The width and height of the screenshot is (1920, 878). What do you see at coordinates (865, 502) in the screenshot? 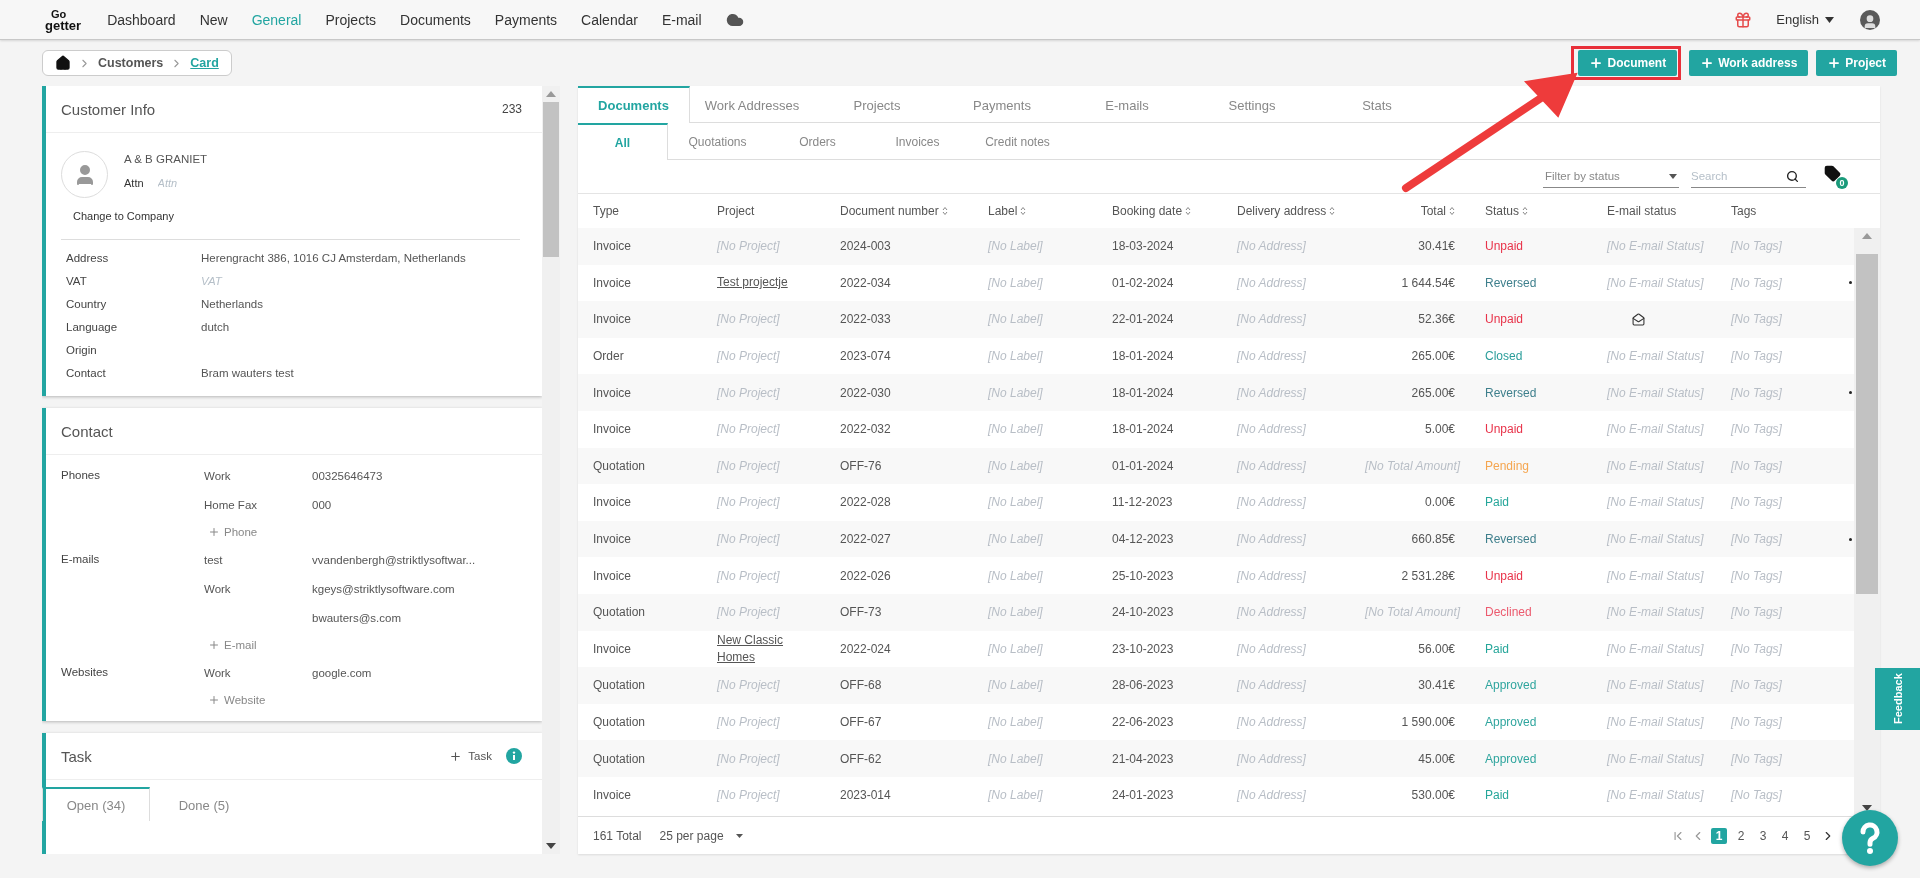
I see `table-cell-text: 2022-028` at bounding box center [865, 502].